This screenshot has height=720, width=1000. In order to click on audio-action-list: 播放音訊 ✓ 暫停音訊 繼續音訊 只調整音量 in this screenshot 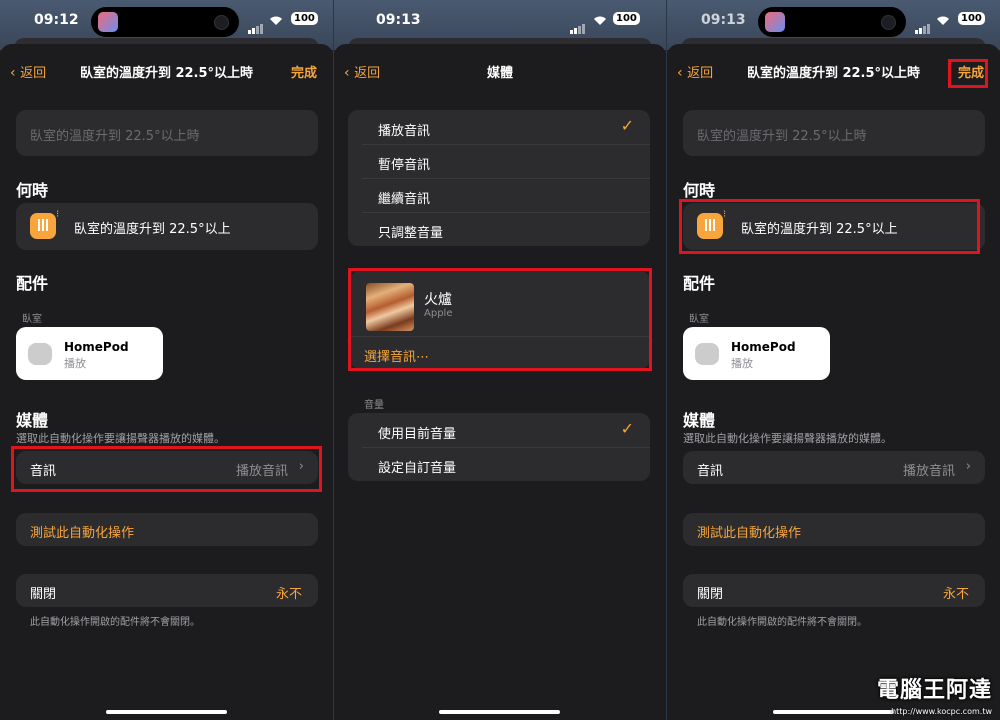, I will do `click(499, 178)`.